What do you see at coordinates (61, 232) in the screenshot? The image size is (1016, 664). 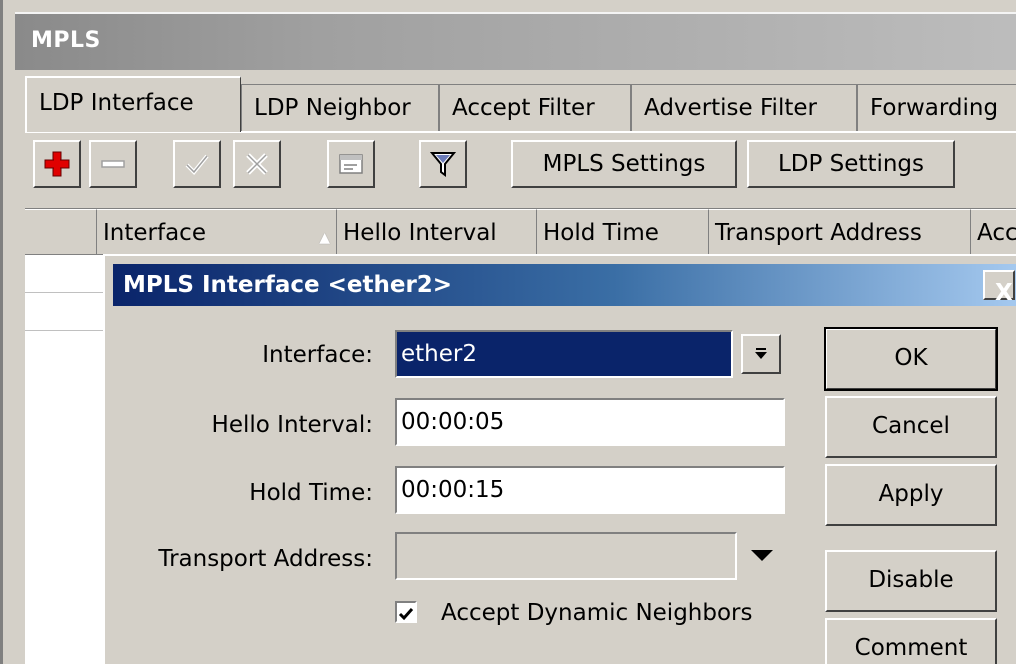 I see `column-header-blank` at bounding box center [61, 232].